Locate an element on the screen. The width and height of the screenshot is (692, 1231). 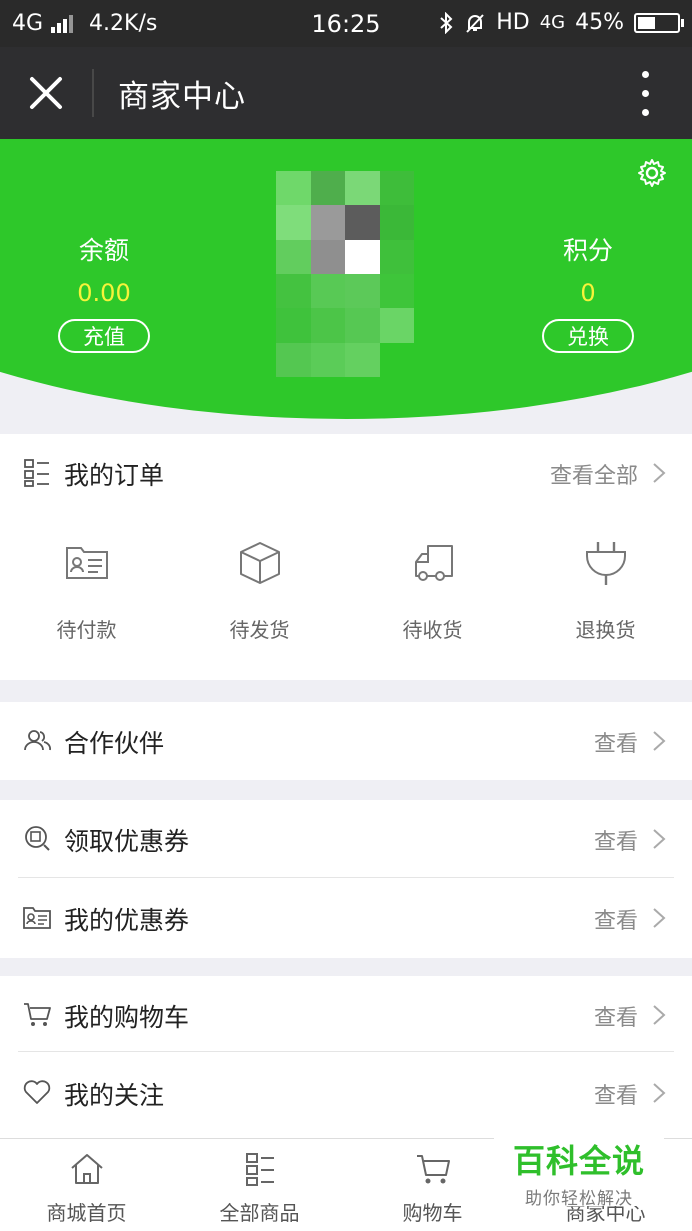
order-status-returns: 退换货 is located at coordinates (605, 590).